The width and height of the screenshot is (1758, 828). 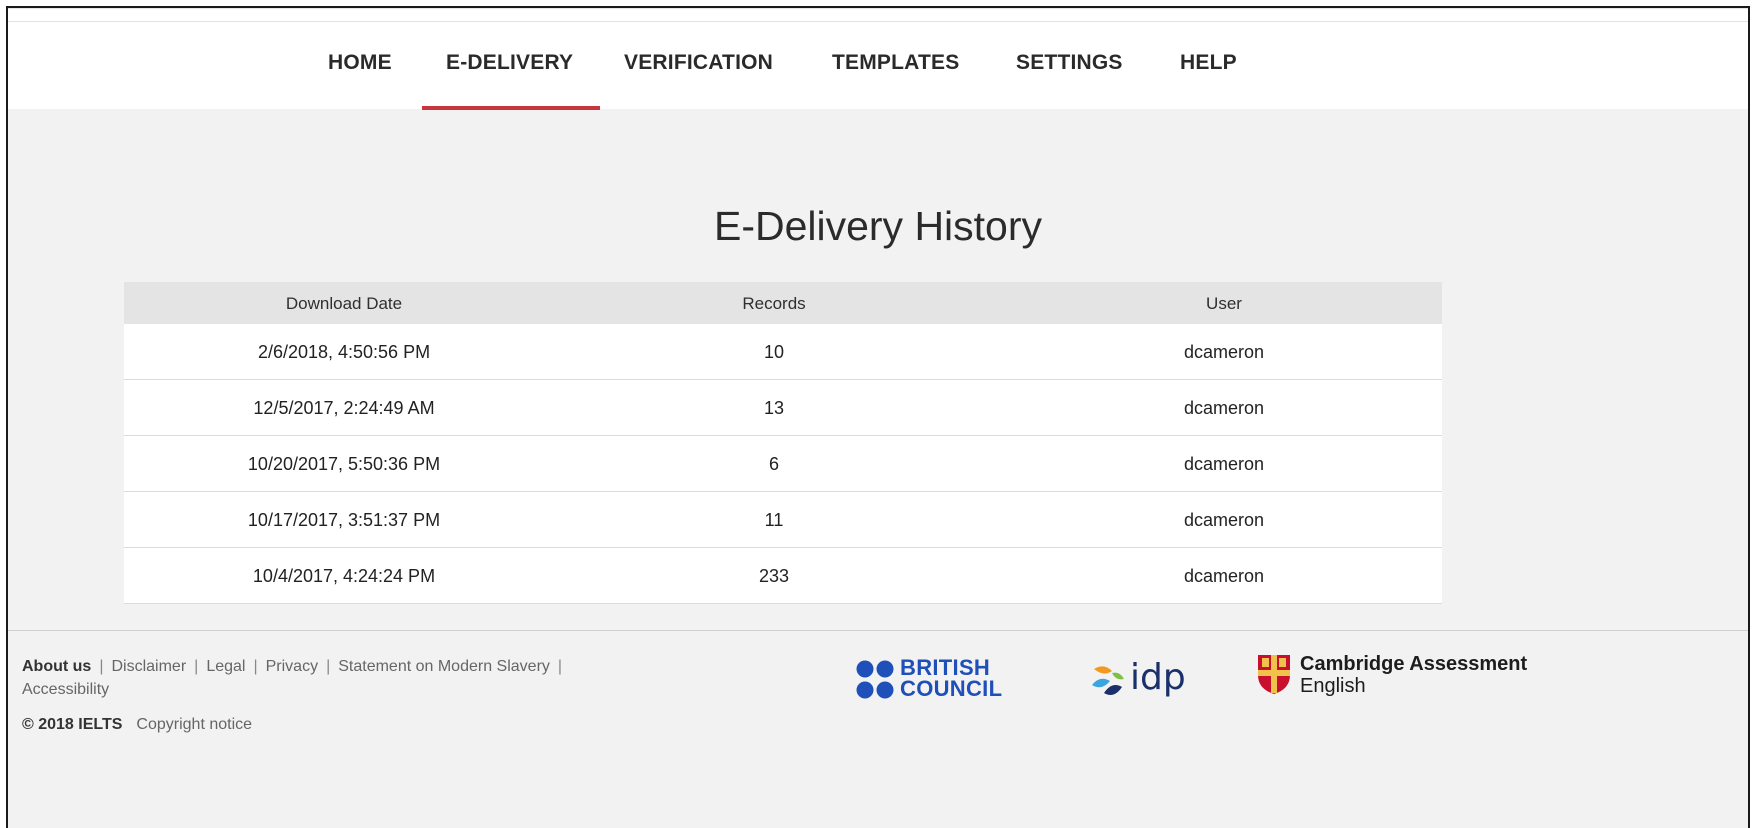 I want to click on table-row: 12/5/2017, 2:24:49 AM 13 dcameron, so click(x=783, y=408).